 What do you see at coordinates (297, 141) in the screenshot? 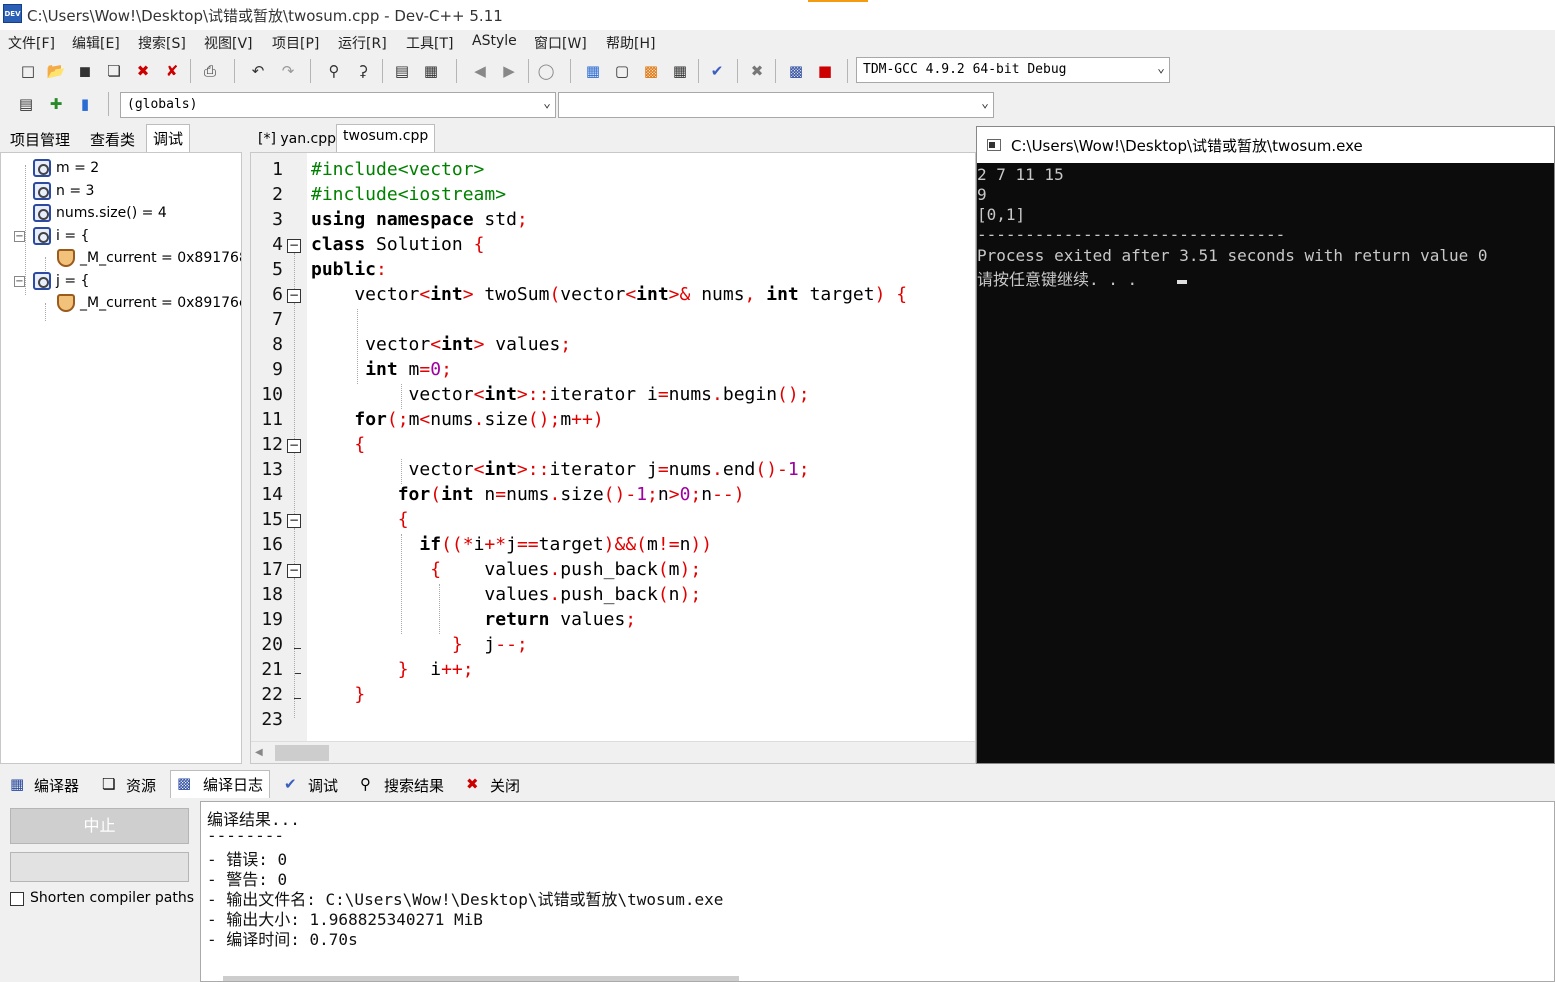
I see `tab-yan-cpp: [*] yan.cpp` at bounding box center [297, 141].